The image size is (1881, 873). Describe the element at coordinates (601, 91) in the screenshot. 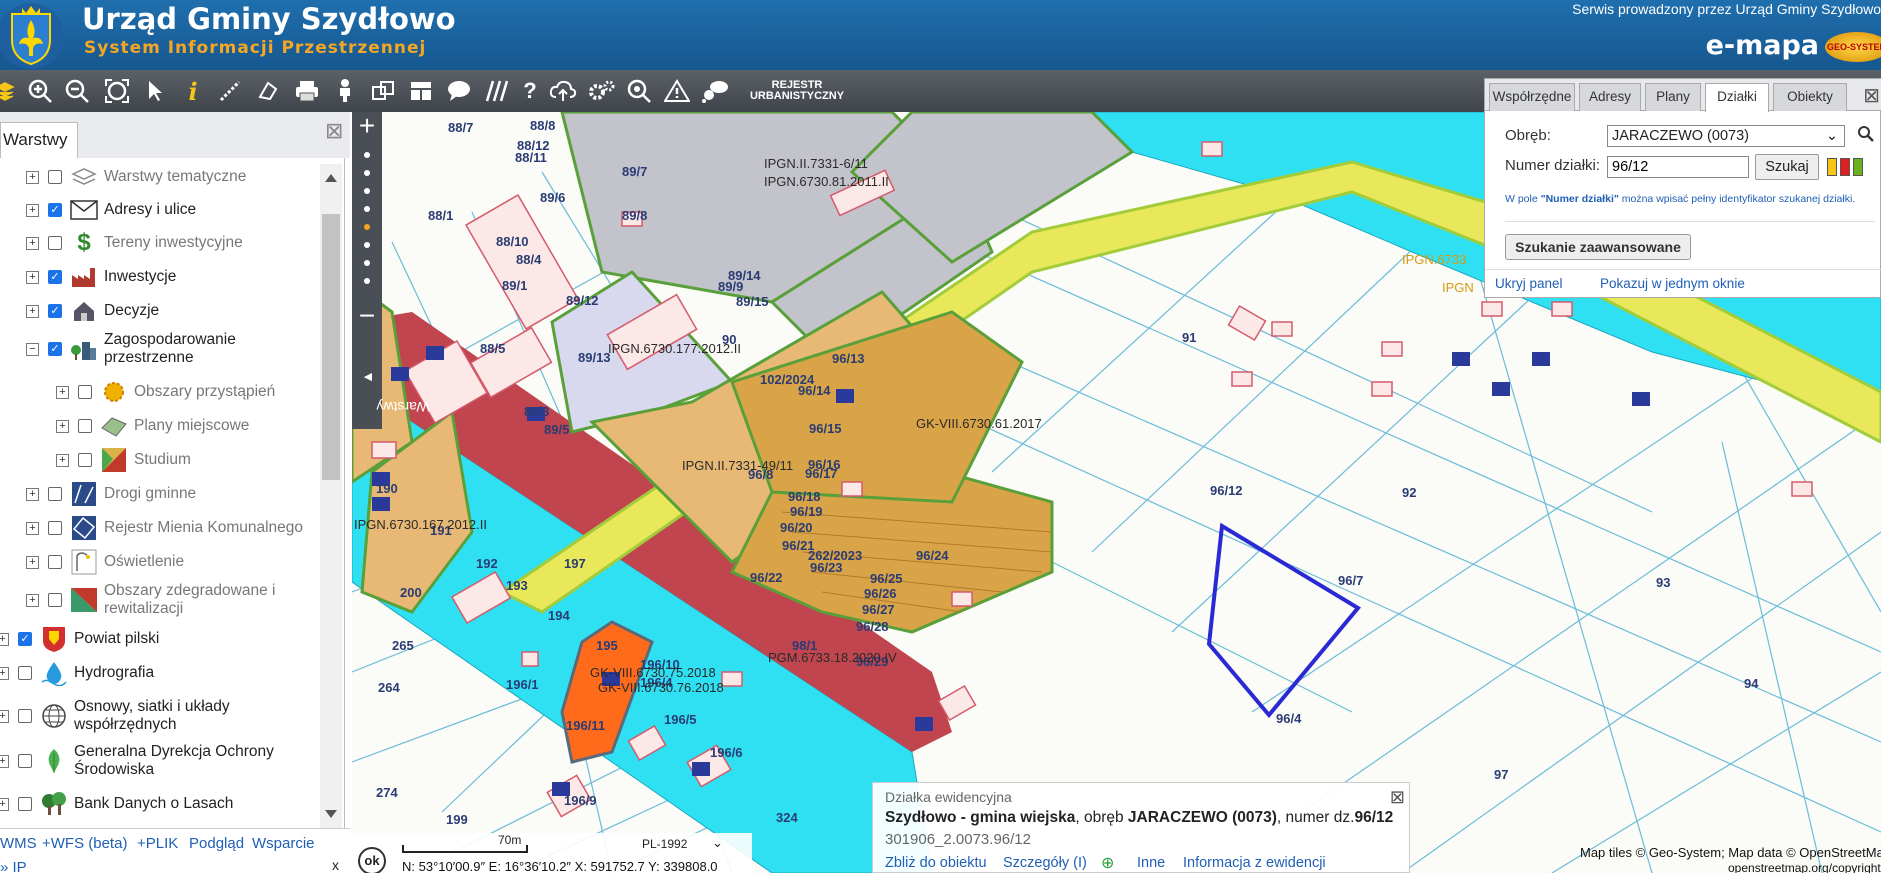

I see `settings-icon` at that location.